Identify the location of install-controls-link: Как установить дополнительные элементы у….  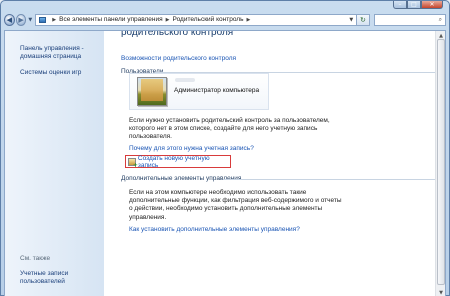
(214, 229).